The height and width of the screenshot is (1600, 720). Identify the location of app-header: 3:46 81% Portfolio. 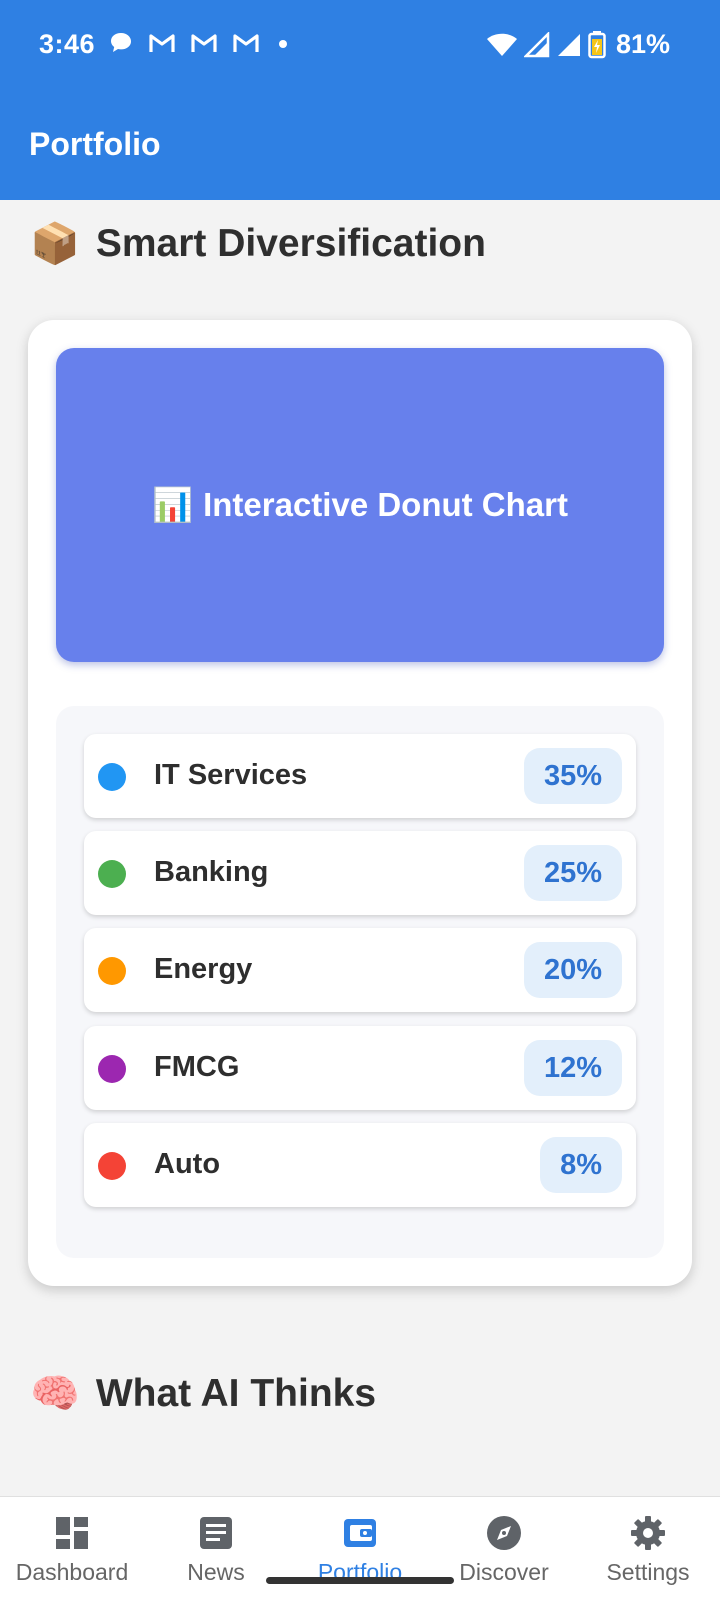
(360, 100).